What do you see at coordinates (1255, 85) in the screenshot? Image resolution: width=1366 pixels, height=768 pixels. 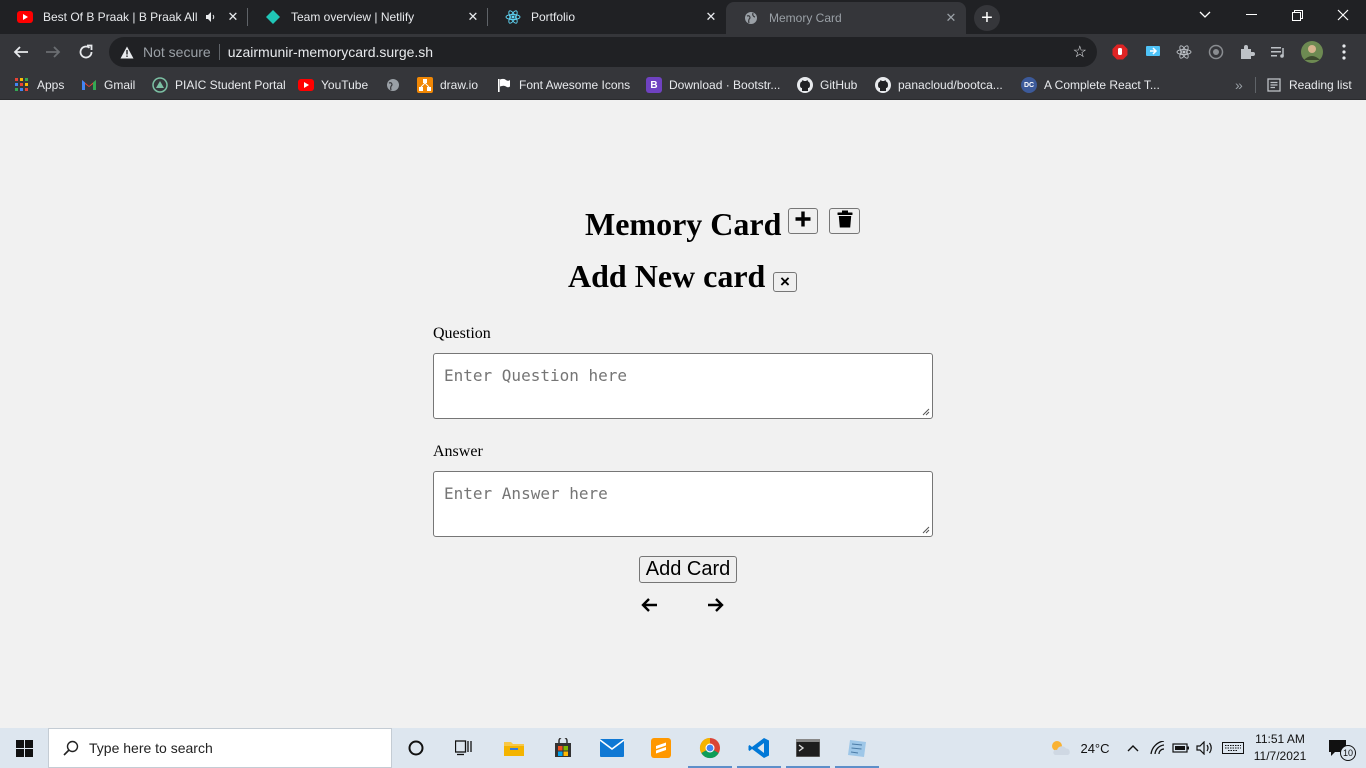 I see `bookmarks-divider` at bounding box center [1255, 85].